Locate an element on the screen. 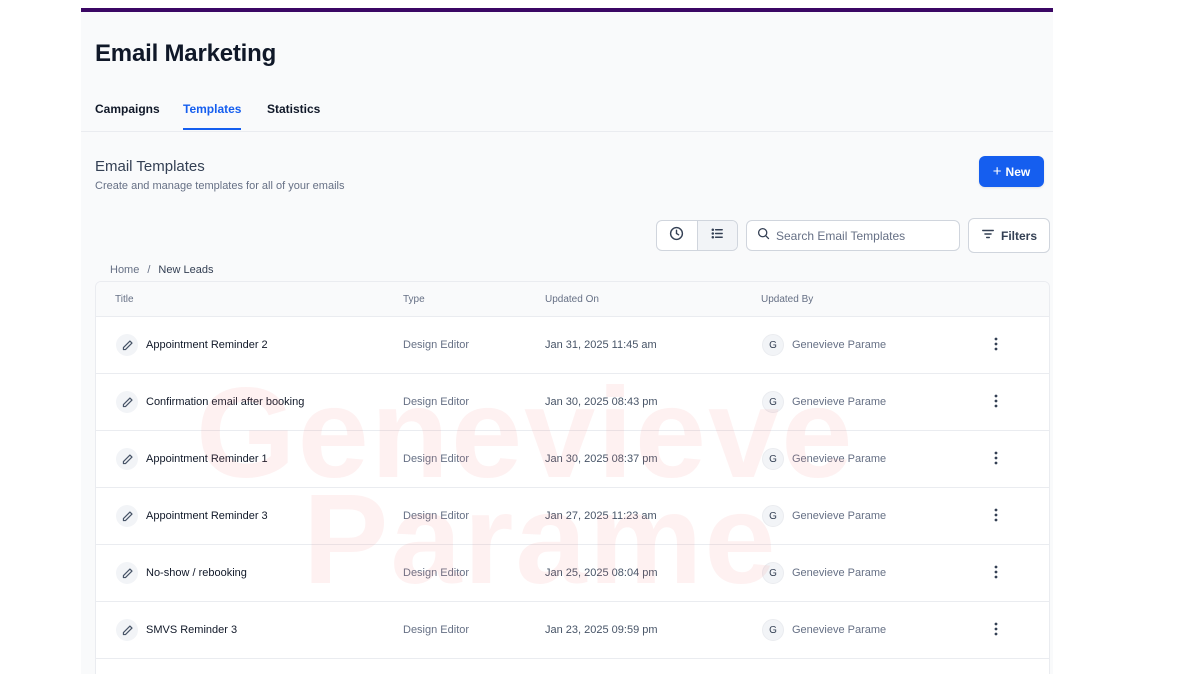 This screenshot has width=1200, height=674. row-updated-on: Jan 23, 2025 09:59 pm is located at coordinates (601, 630).